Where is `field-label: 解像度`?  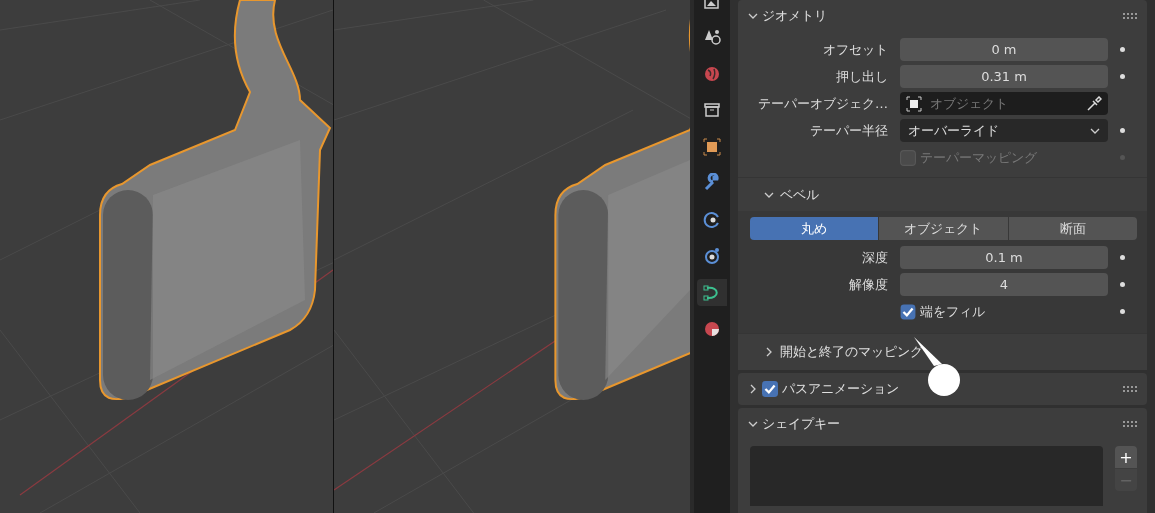 field-label: 解像度 is located at coordinates (868, 284).